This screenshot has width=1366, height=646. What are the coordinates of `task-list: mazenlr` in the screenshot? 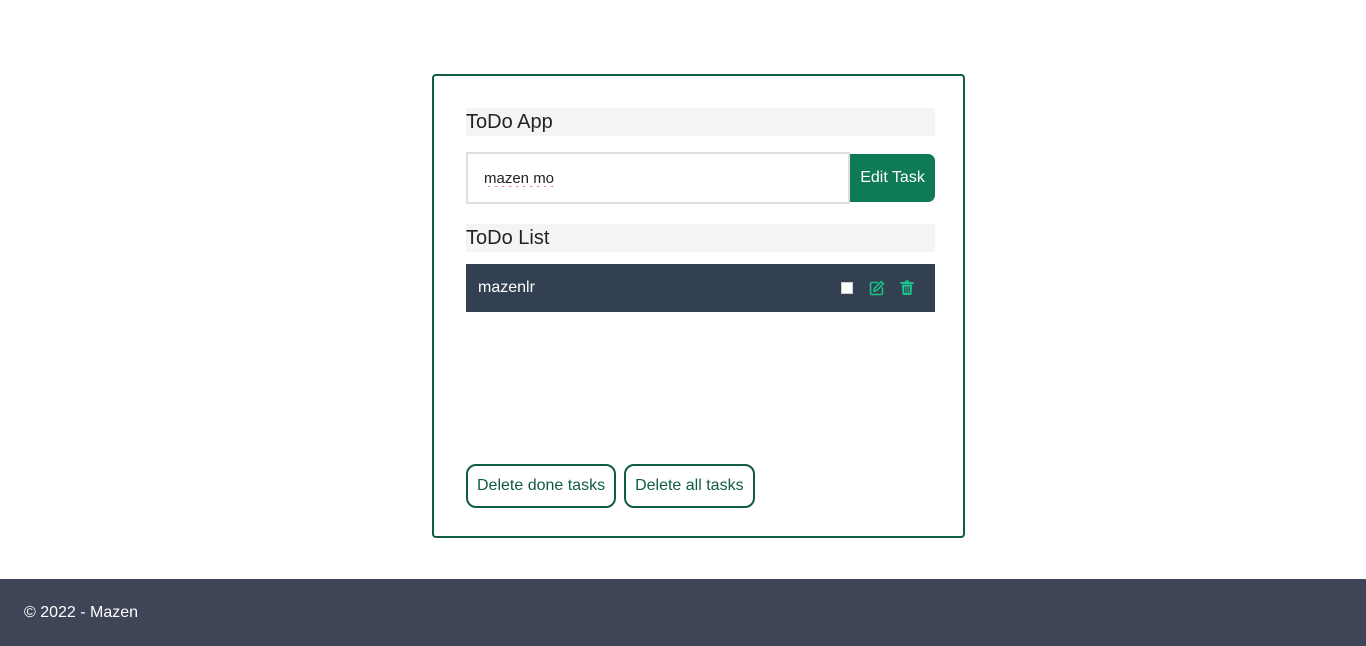 It's located at (700, 288).